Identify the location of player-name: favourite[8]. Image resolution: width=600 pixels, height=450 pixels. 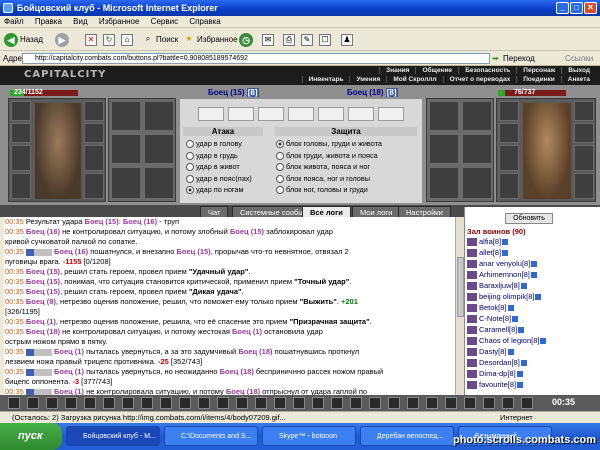
(497, 384).